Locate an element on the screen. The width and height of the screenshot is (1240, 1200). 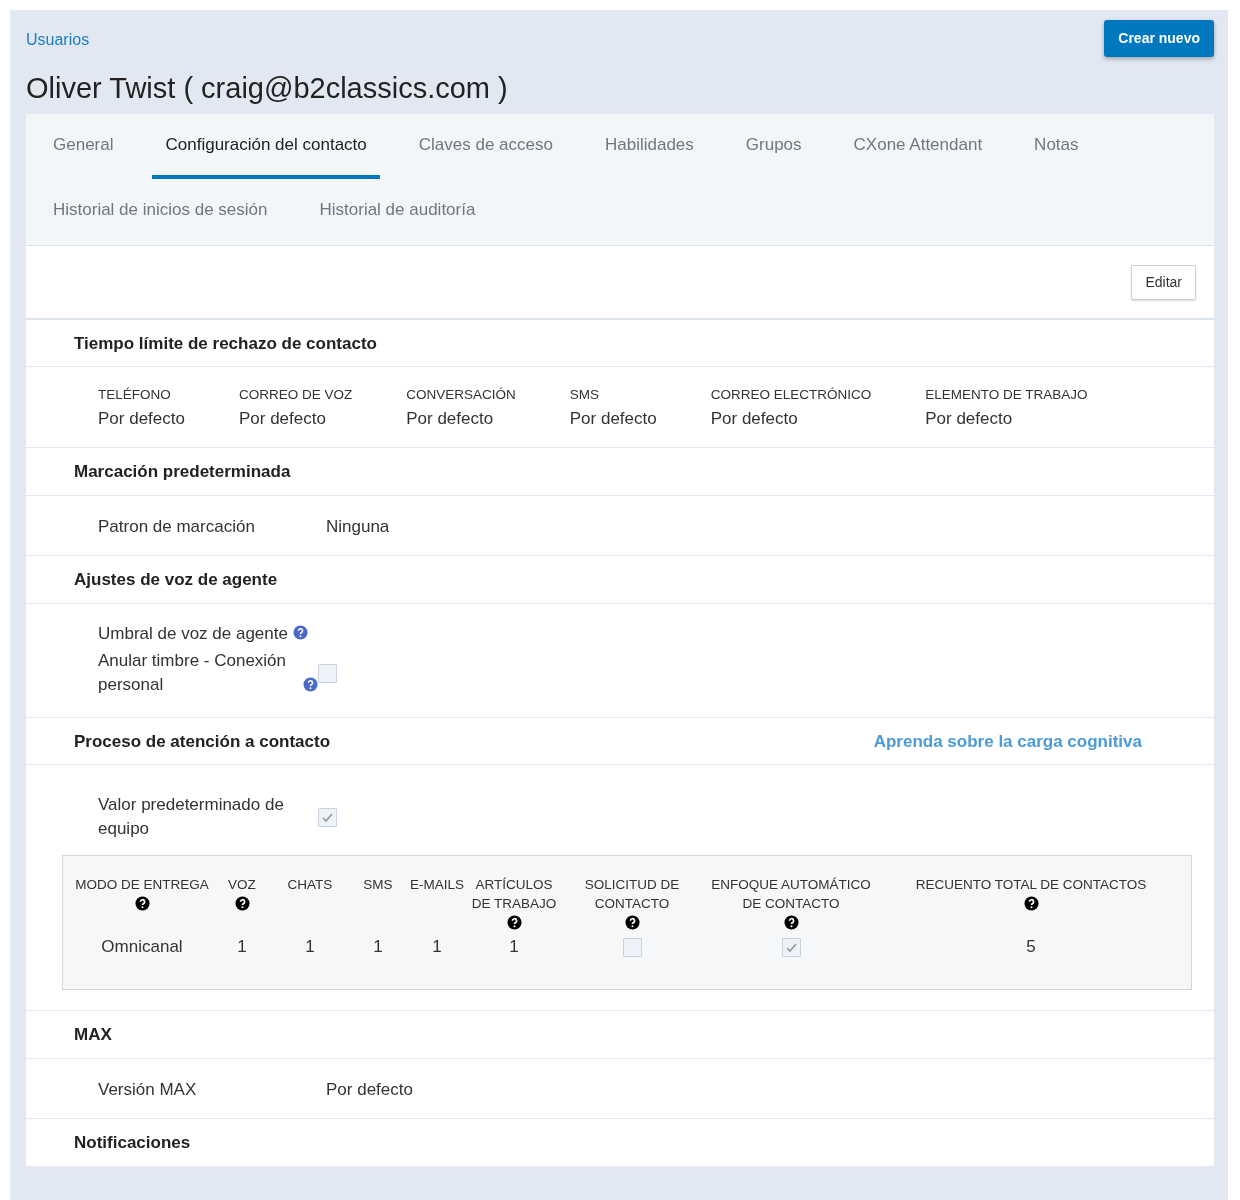
column-header: MODO DE ENTREGA is located at coordinates (142, 885).